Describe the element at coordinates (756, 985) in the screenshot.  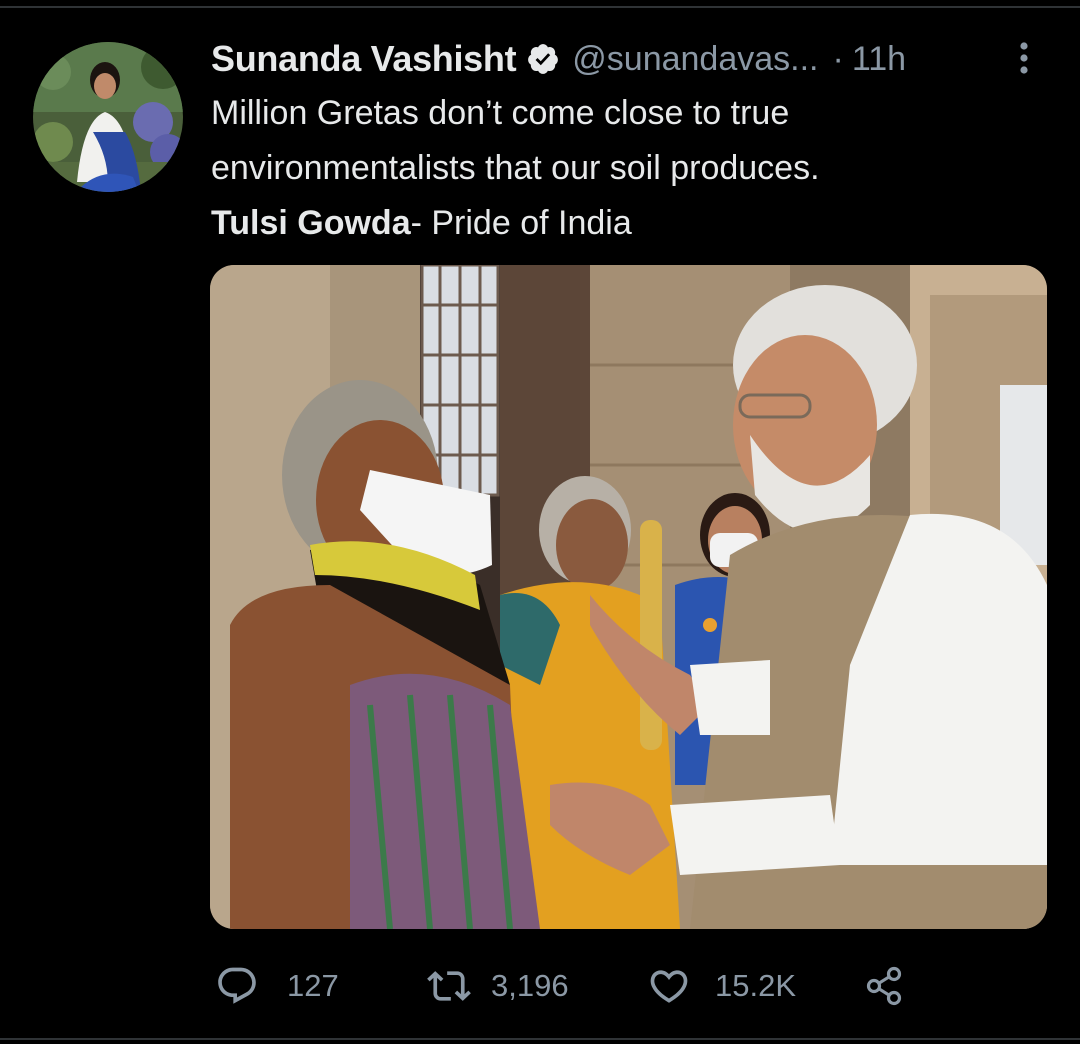
I see `like-count: 15.2K` at that location.